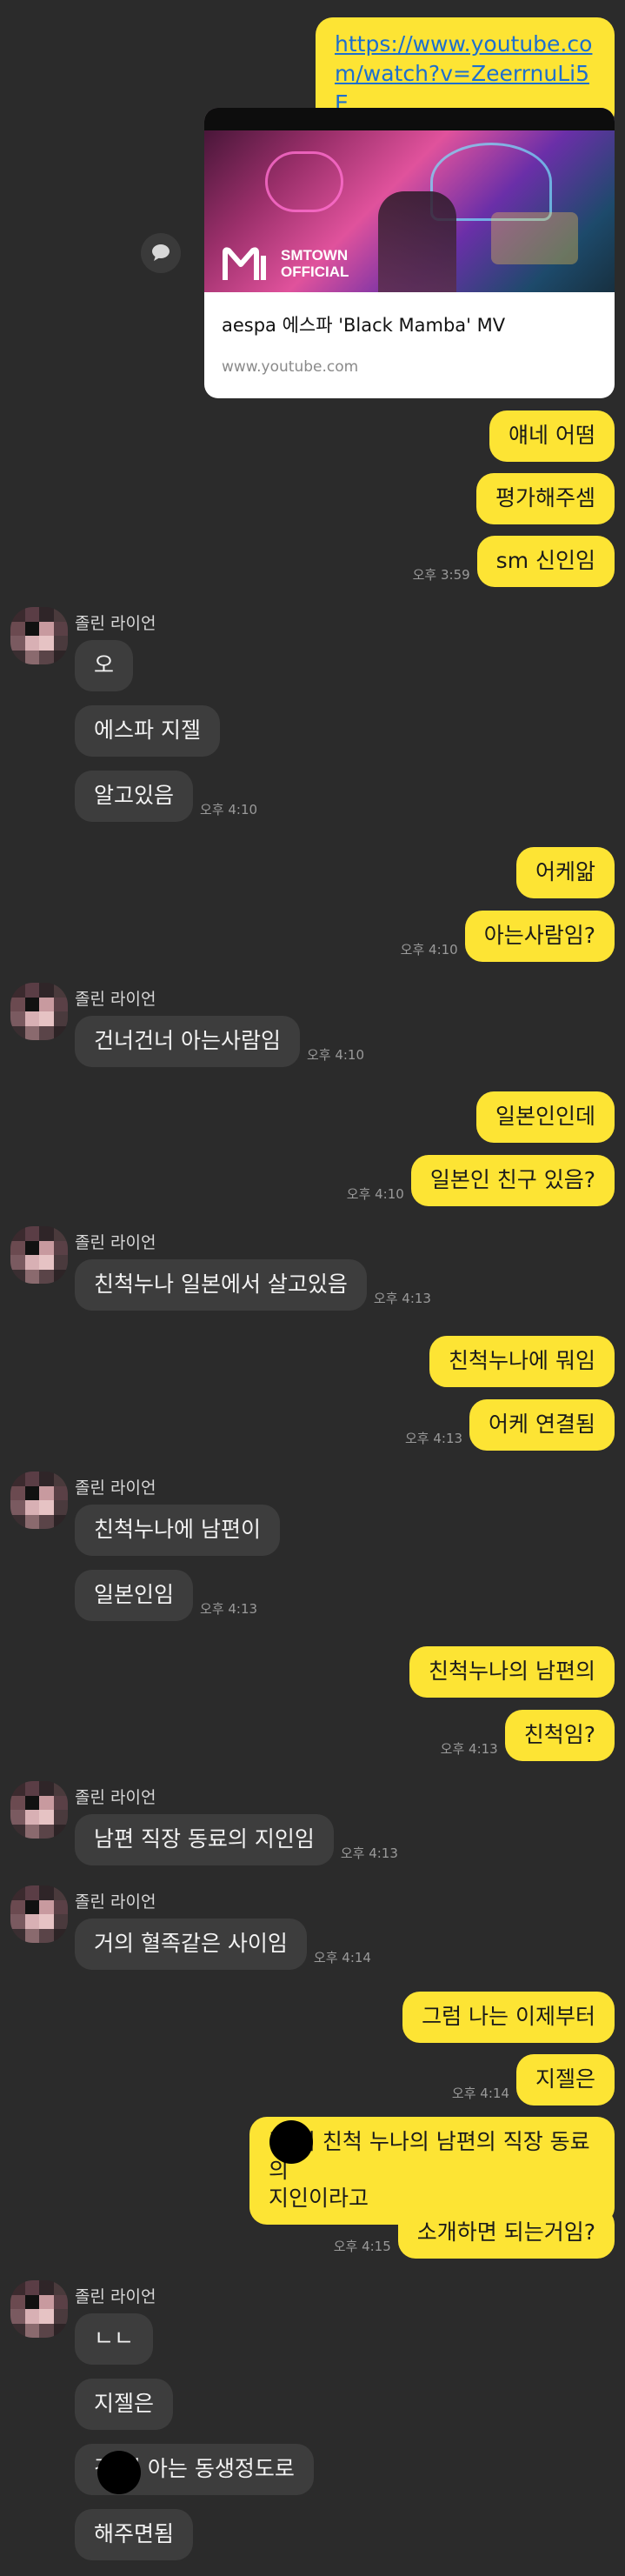  What do you see at coordinates (506, 2233) in the screenshot?
I see `message-bubble: 소개하면 되는거임?` at bounding box center [506, 2233].